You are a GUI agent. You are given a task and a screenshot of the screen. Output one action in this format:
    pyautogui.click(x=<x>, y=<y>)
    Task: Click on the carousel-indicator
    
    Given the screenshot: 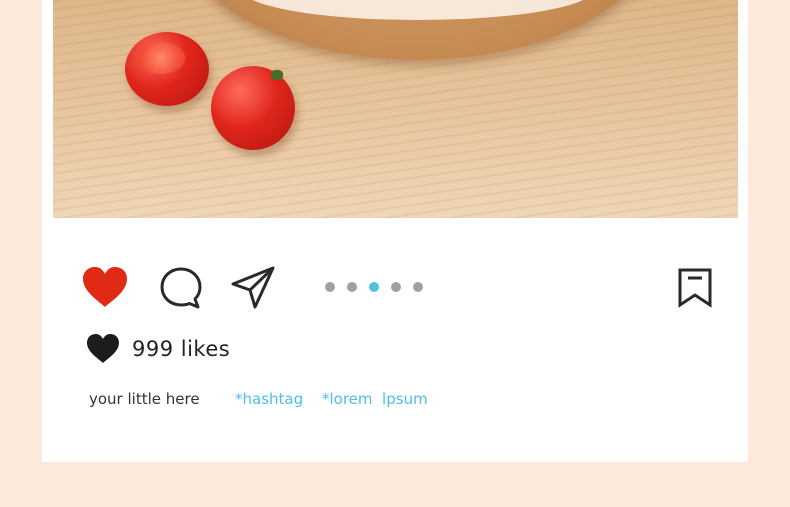 What is the action you would take?
    pyautogui.click(x=374, y=287)
    